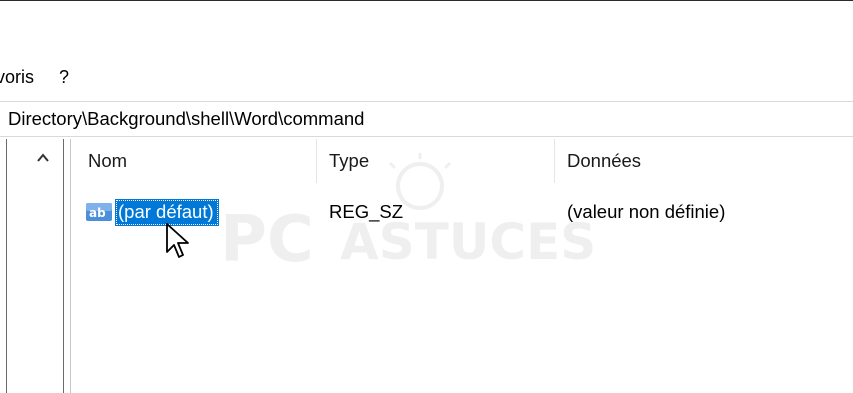 This screenshot has width=853, height=393. What do you see at coordinates (436, 161) in the screenshot?
I see `column-header-type: Type` at bounding box center [436, 161].